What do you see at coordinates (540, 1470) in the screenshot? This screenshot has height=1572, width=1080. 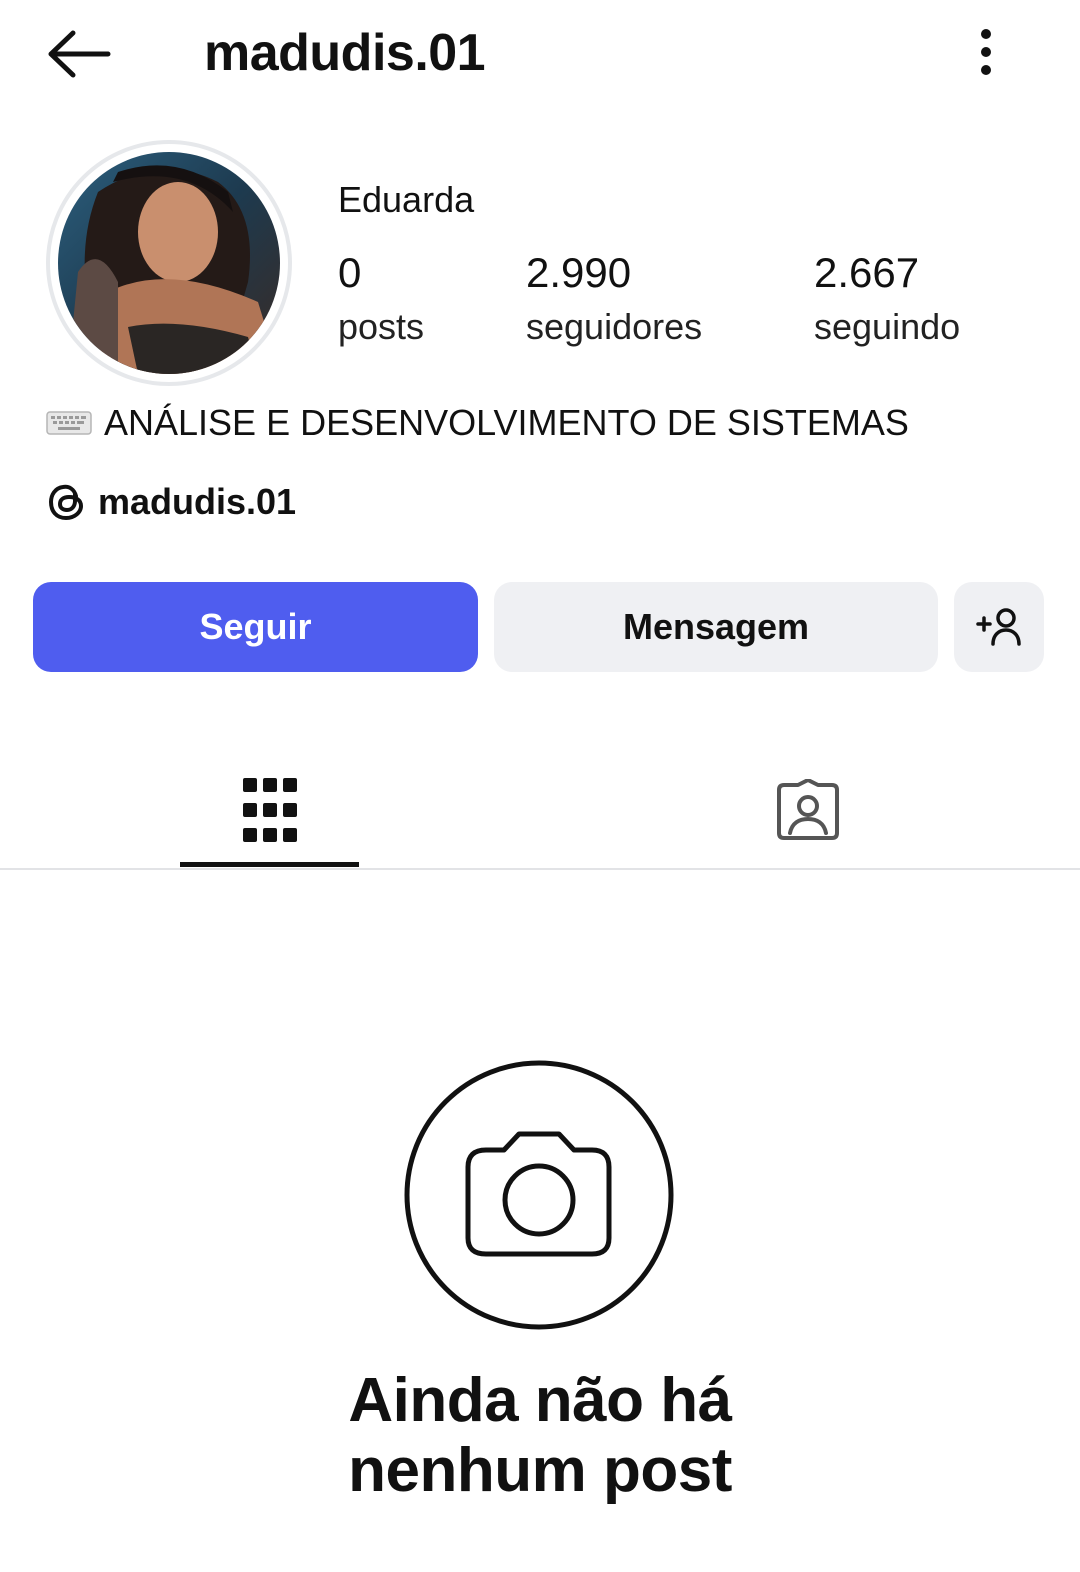 I see `empty-state-line2: nenhum post` at bounding box center [540, 1470].